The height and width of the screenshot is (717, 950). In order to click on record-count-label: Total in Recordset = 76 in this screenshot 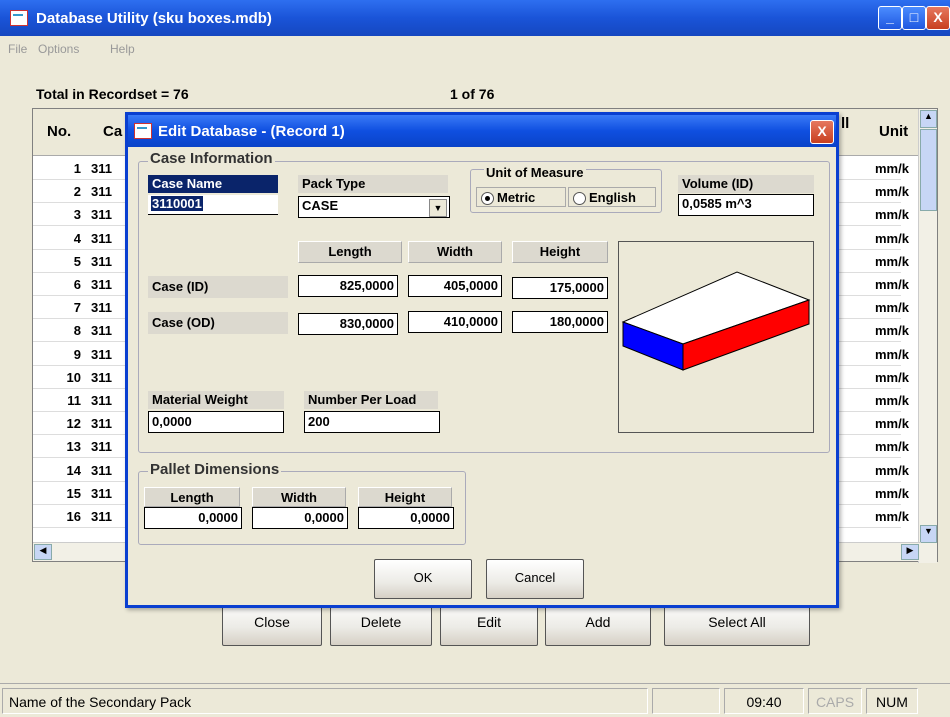, I will do `click(112, 94)`.